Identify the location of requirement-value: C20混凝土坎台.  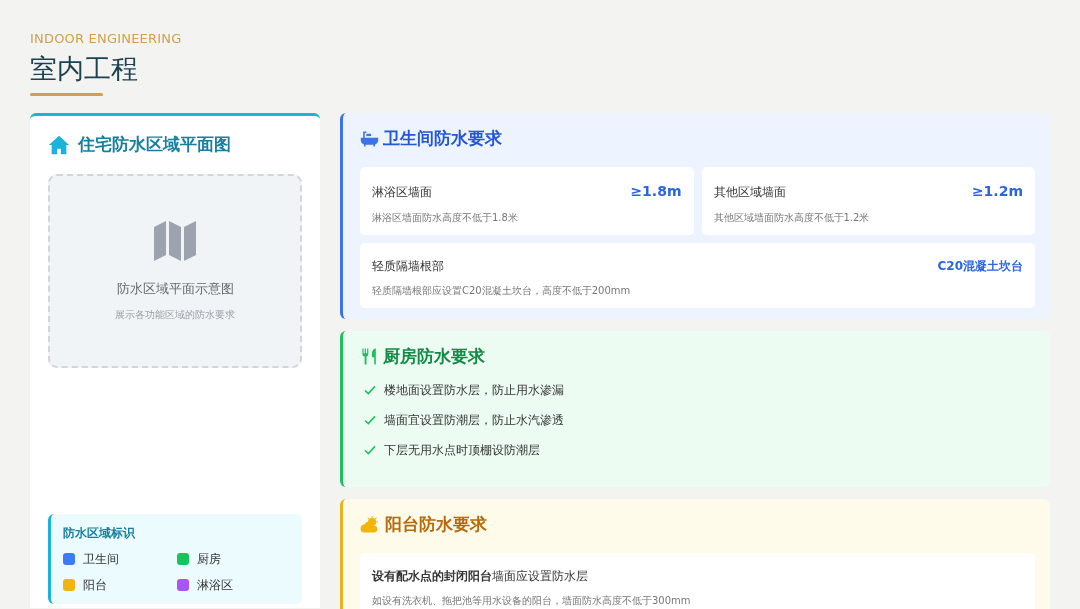
(980, 266).